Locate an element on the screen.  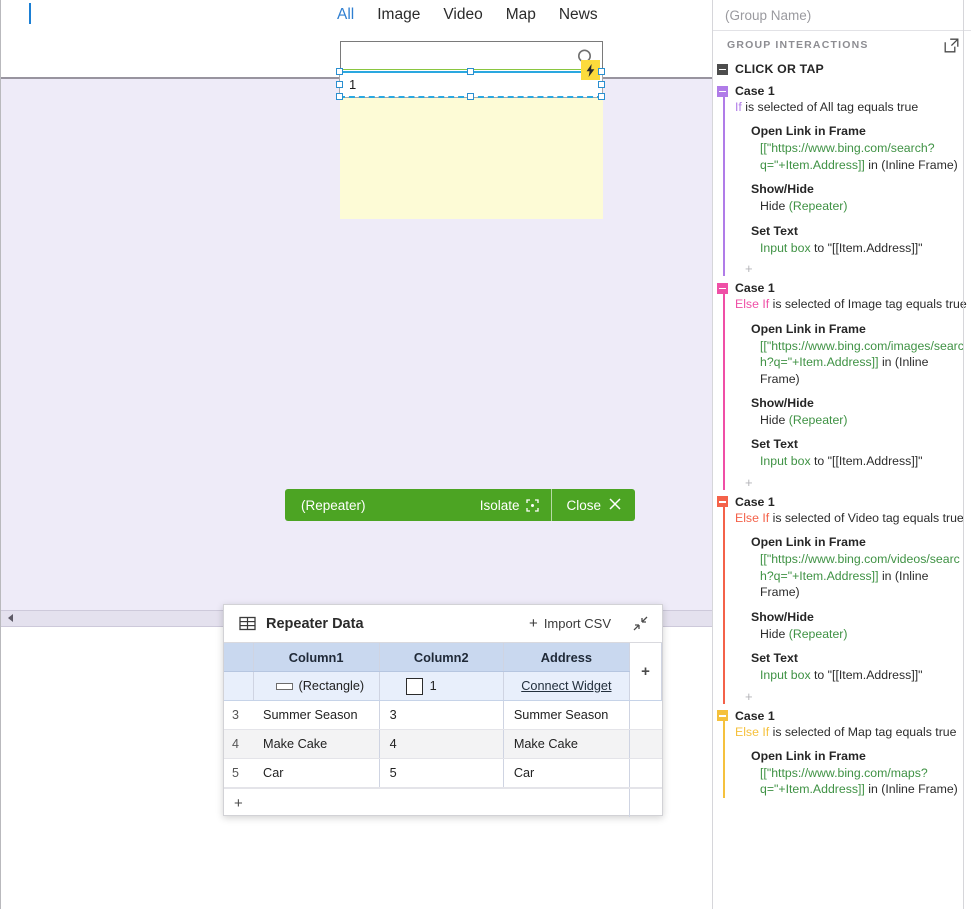
import-csv-label: Import CSV is located at coordinates (577, 623).